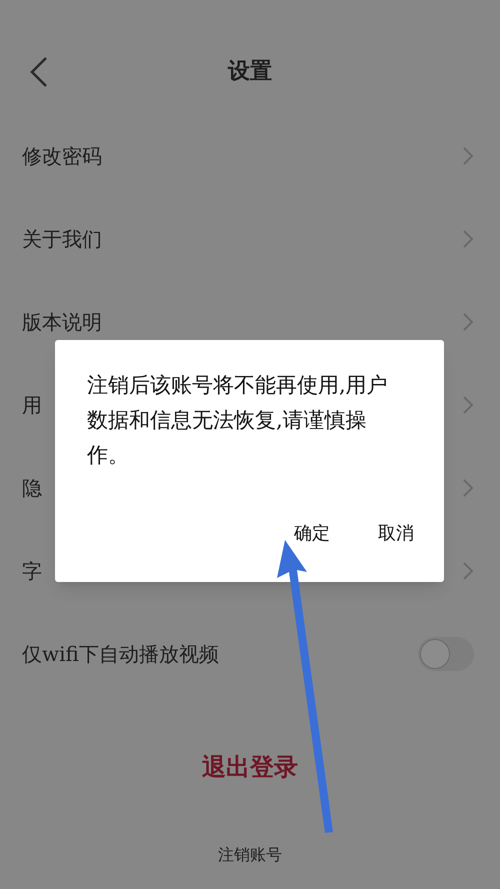  I want to click on page-title: 设置, so click(250, 72).